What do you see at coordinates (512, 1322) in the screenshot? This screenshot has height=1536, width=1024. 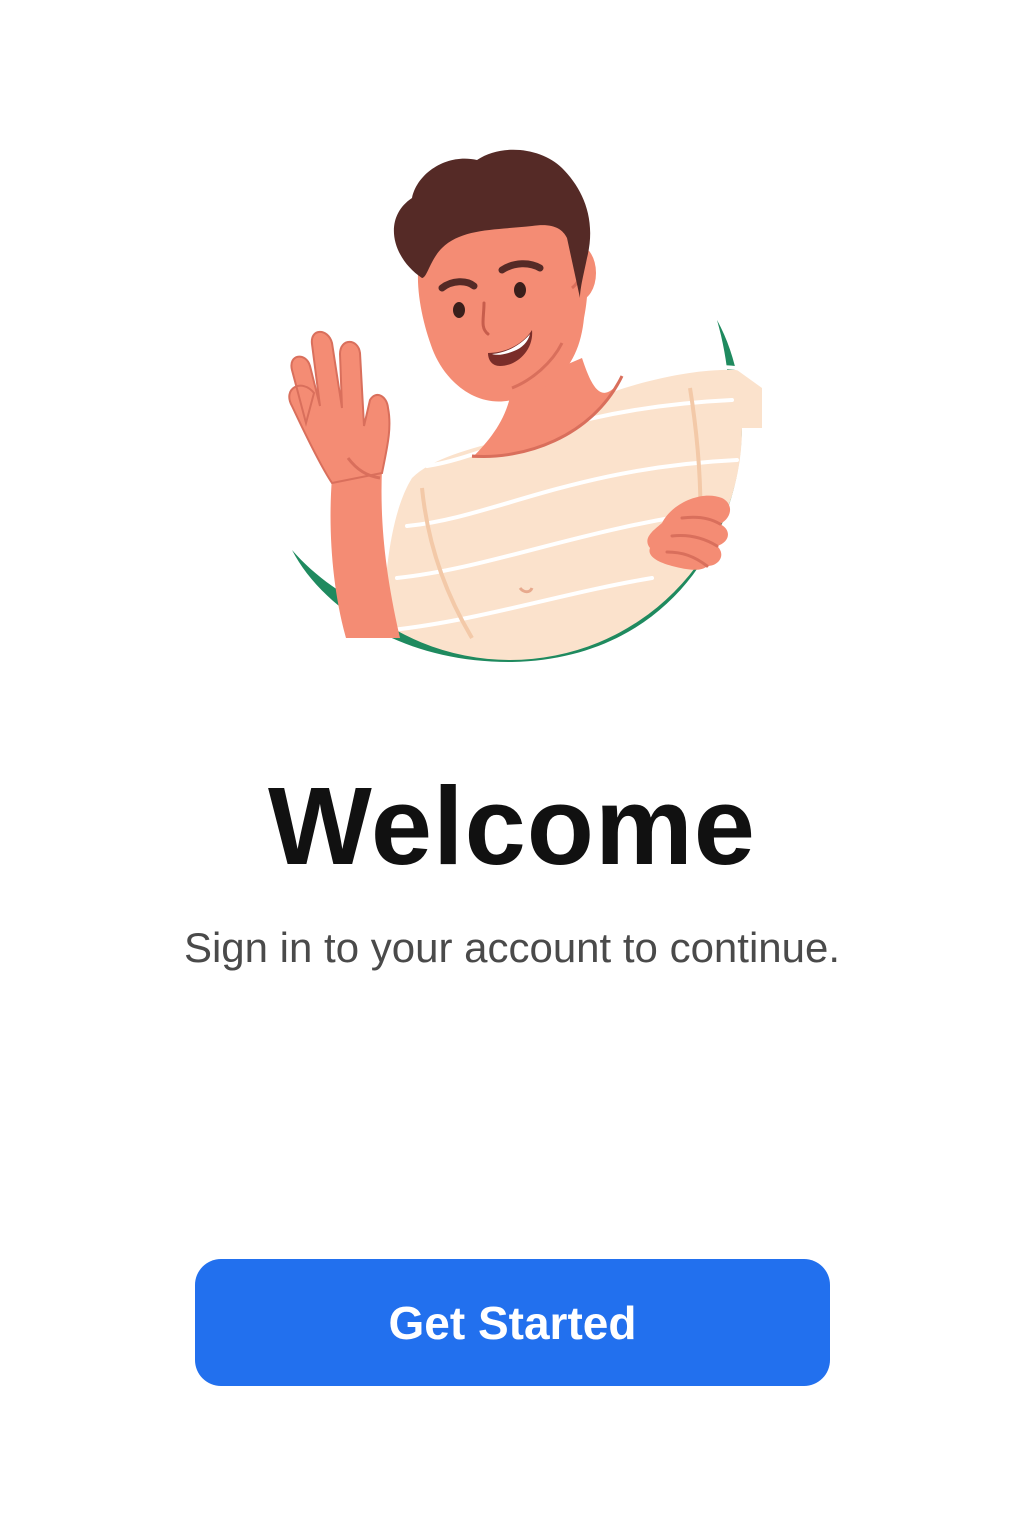 I see `get-started-button: Get Started` at bounding box center [512, 1322].